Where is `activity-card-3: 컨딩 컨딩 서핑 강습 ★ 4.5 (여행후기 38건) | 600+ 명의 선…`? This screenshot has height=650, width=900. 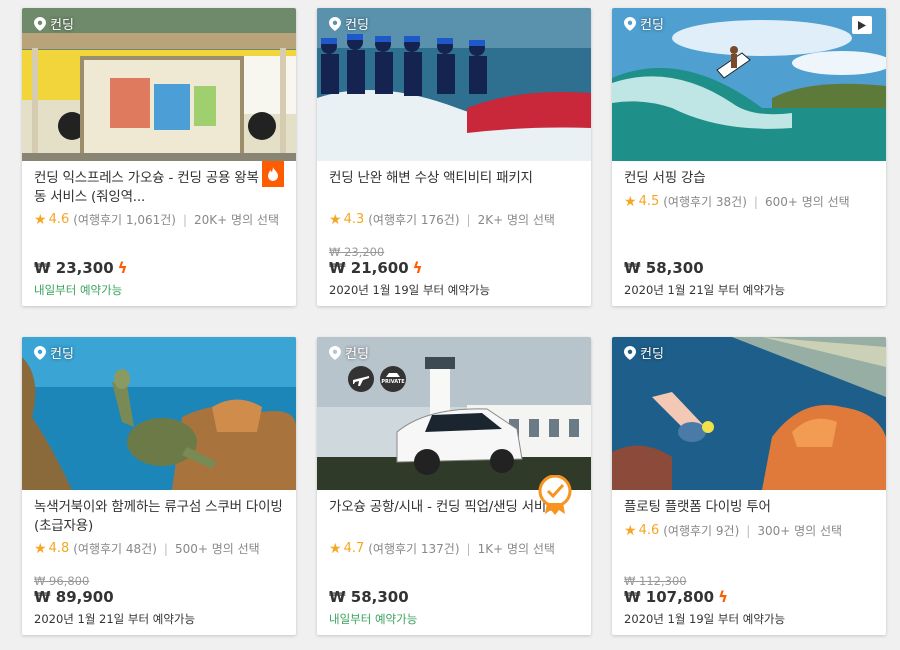 activity-card-3: 컨딩 컨딩 서핑 강습 ★ 4.5 (여행후기 38건) | 600+ 명의 선… is located at coordinates (749, 157).